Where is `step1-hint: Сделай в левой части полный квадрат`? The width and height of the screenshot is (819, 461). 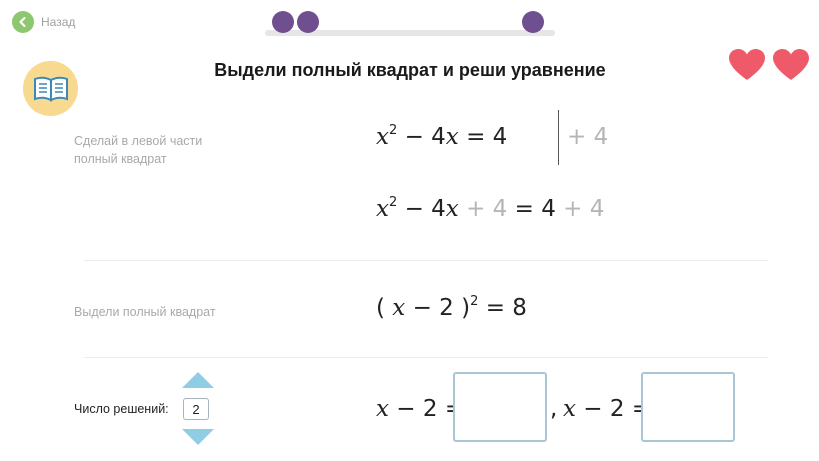
step1-hint: Сделай в левой части полный квадрат is located at coordinates (138, 150).